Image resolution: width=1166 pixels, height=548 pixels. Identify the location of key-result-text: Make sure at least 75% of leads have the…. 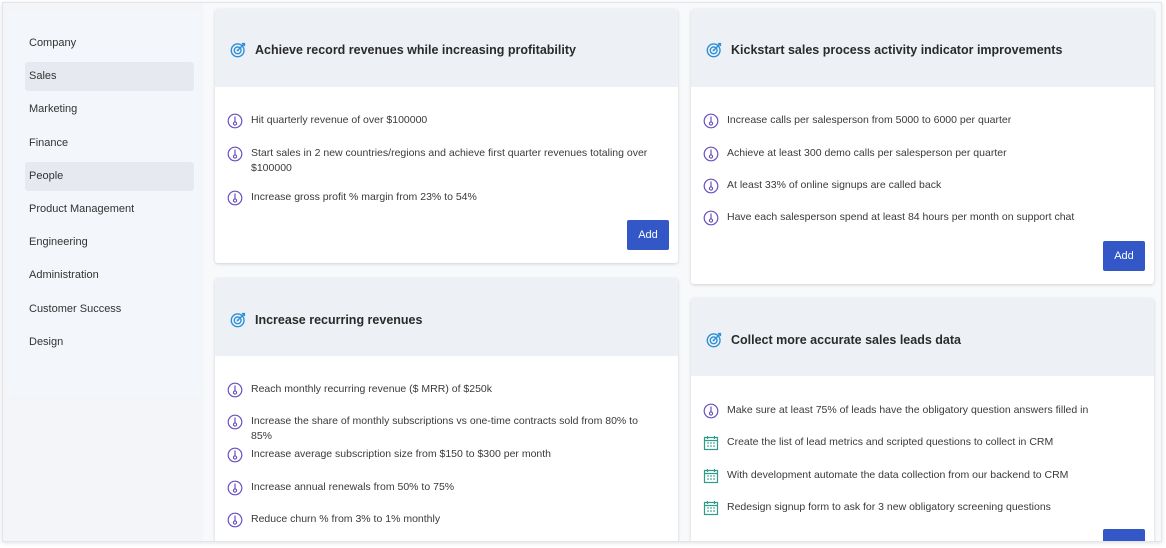
(908, 410).